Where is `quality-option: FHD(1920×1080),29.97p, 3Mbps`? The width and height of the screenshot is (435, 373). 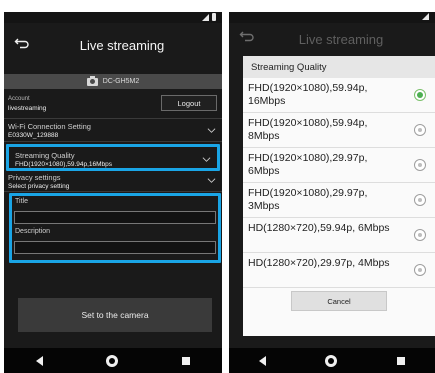 quality-option: FHD(1920×1080),29.97p, 3Mbps is located at coordinates (339, 200).